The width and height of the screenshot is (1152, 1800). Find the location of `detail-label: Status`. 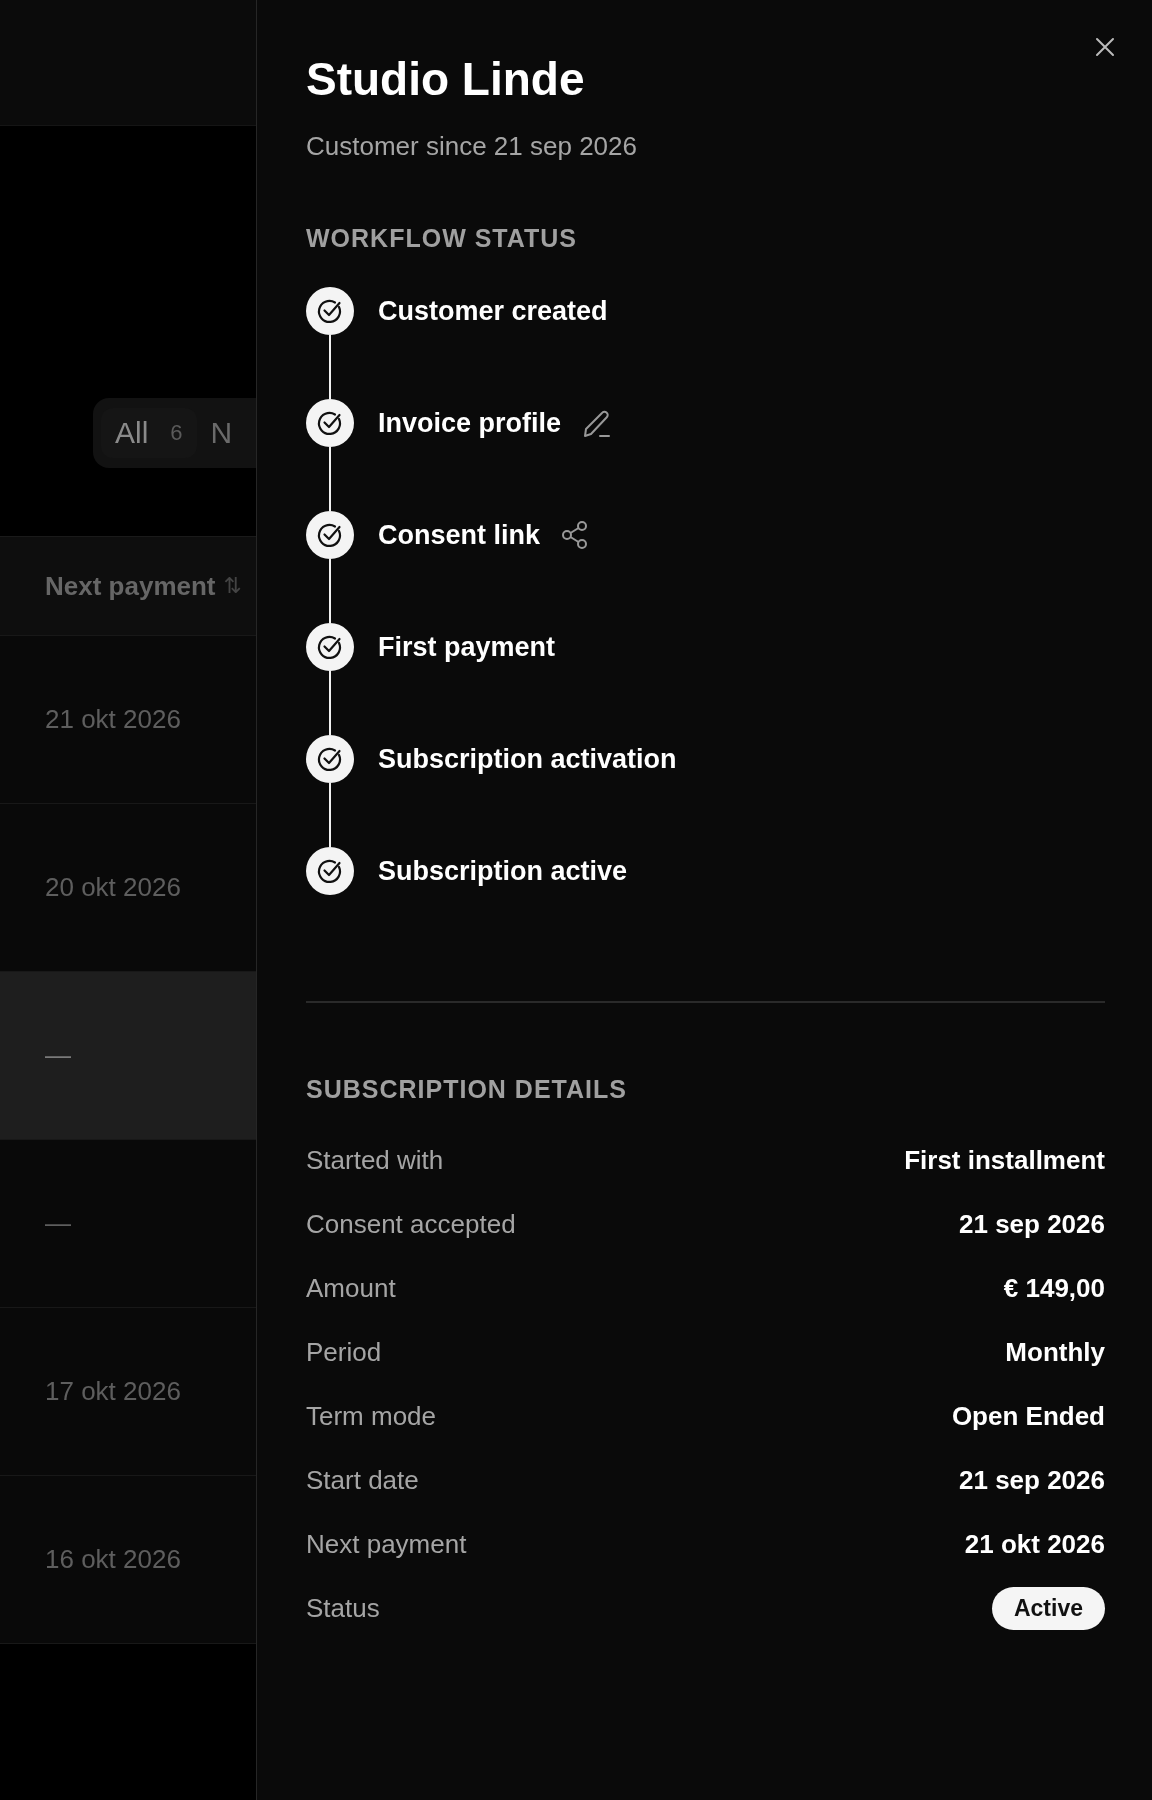

detail-label: Status is located at coordinates (343, 1608).